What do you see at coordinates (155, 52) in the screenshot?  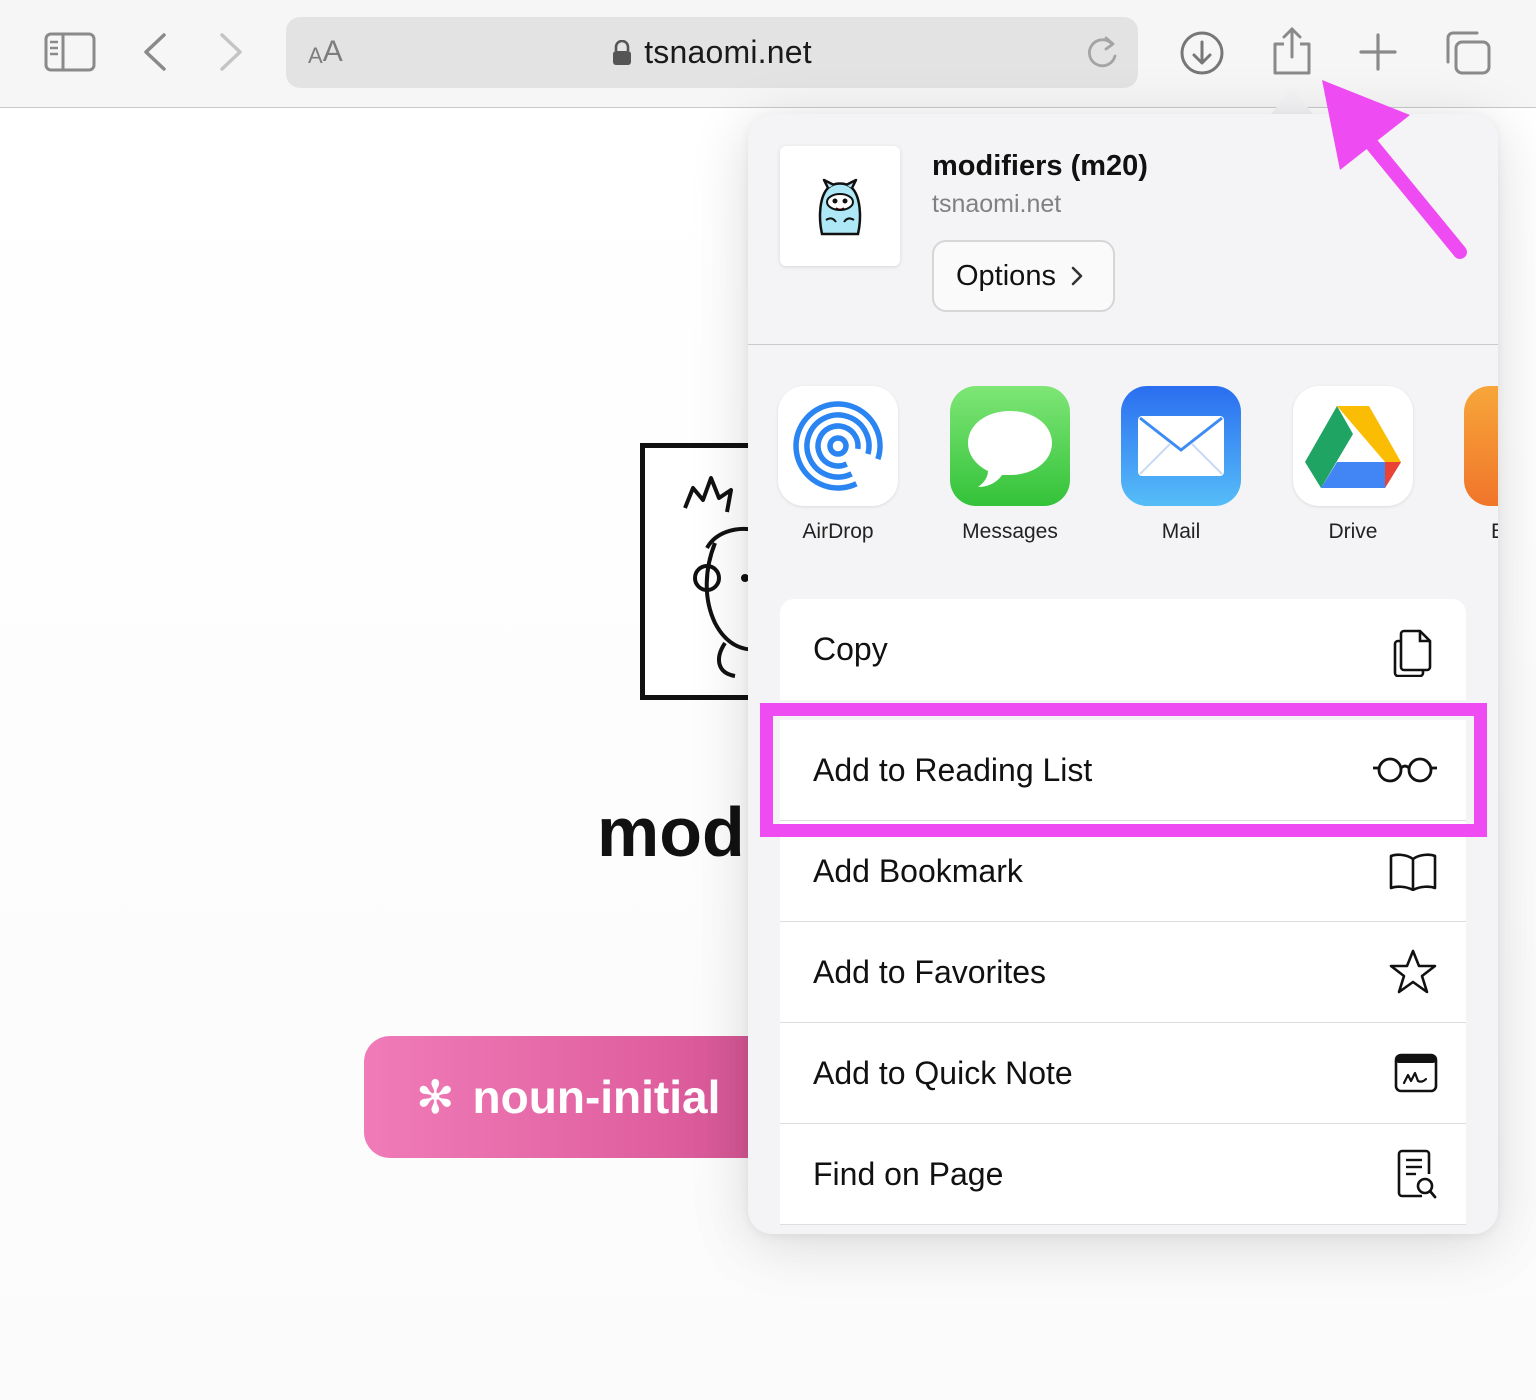 I see `back-icon` at bounding box center [155, 52].